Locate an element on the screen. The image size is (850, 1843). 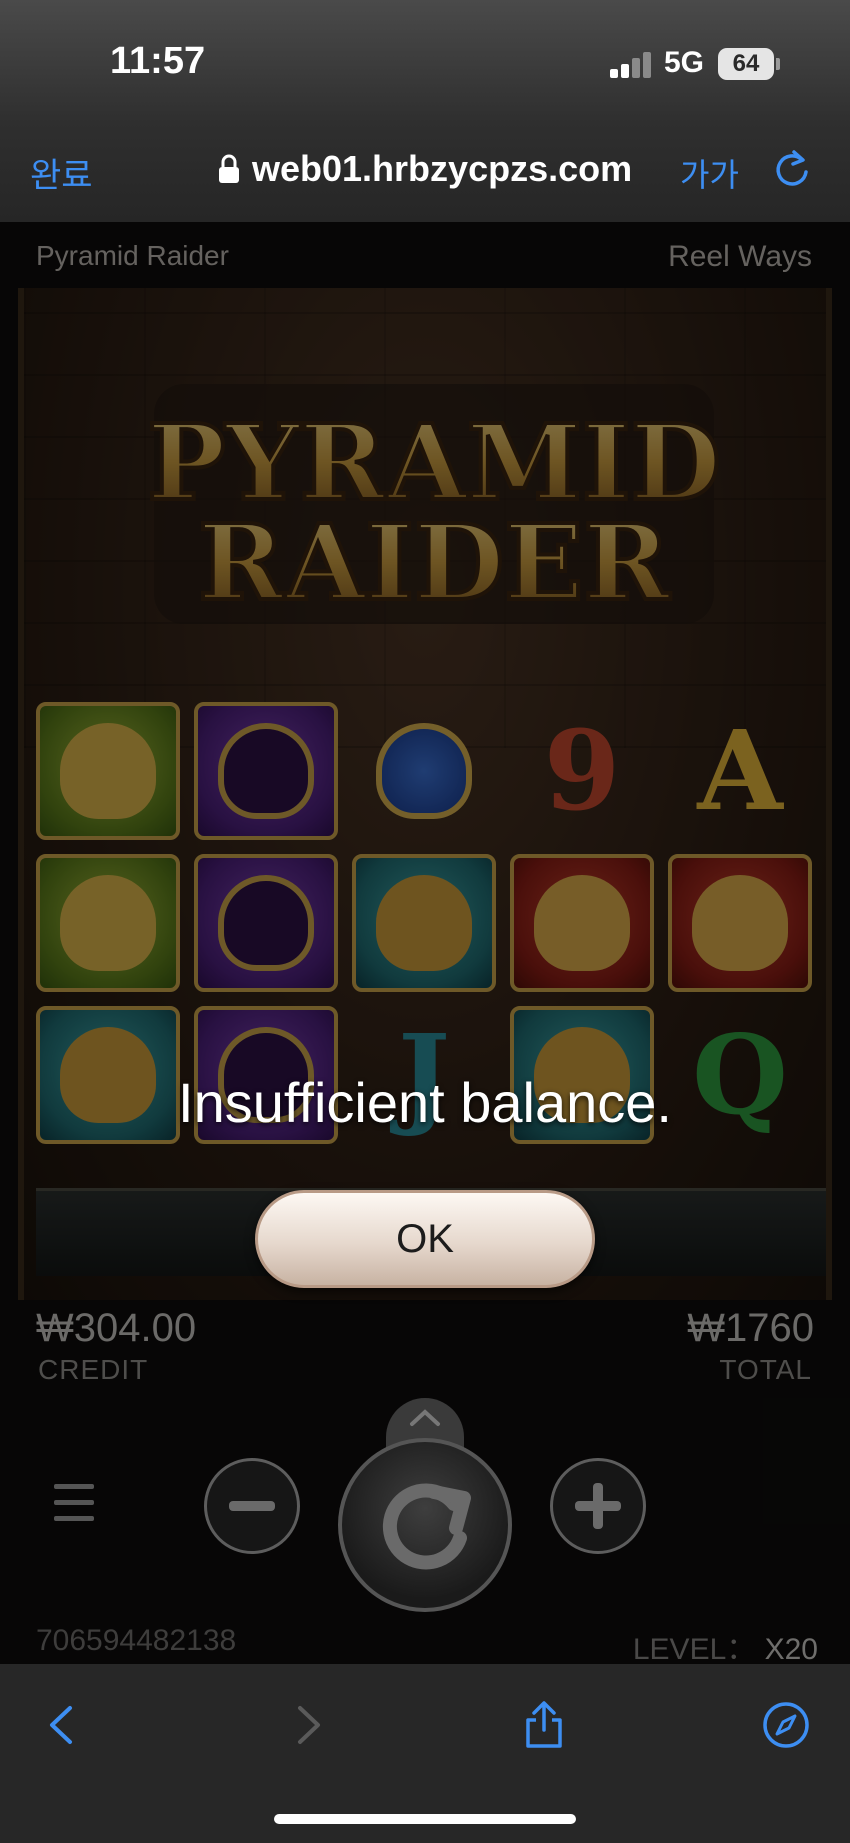
status-time: 11:57 is located at coordinates (158, 61).